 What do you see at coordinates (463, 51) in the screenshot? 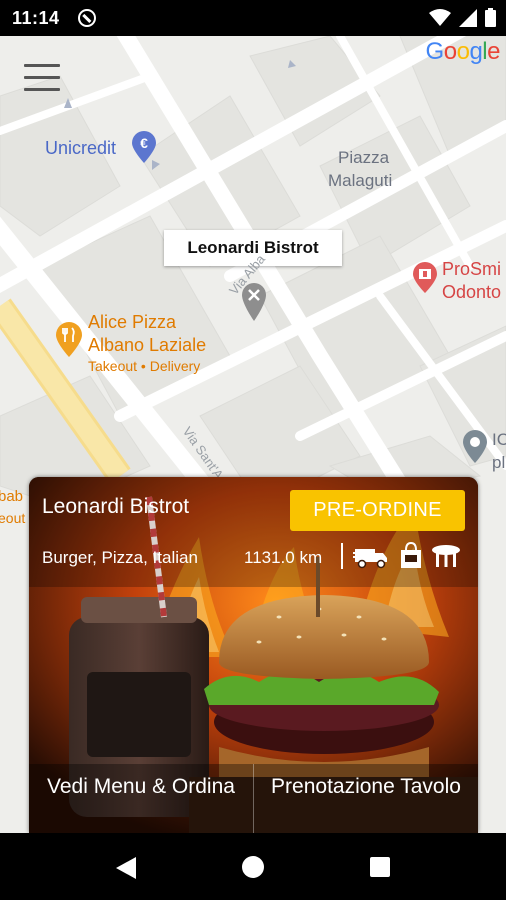
I see `google-logo: Google` at bounding box center [463, 51].